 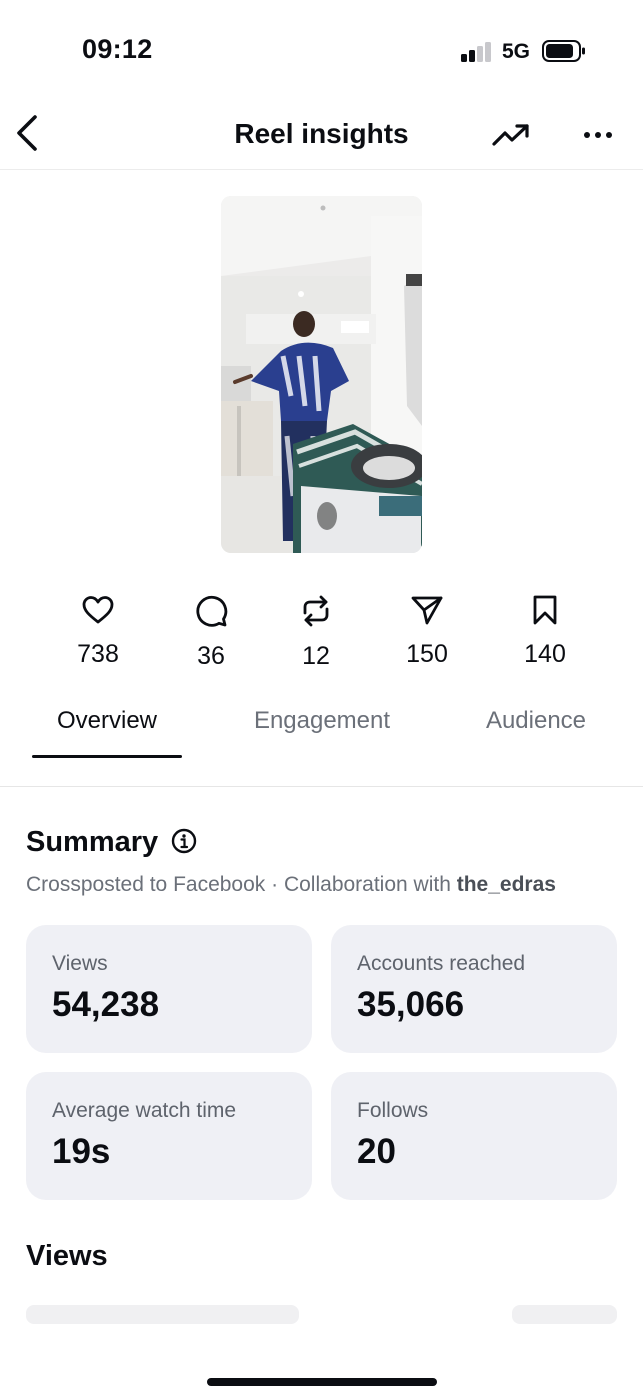 What do you see at coordinates (477, 52) in the screenshot?
I see `signal-icon` at bounding box center [477, 52].